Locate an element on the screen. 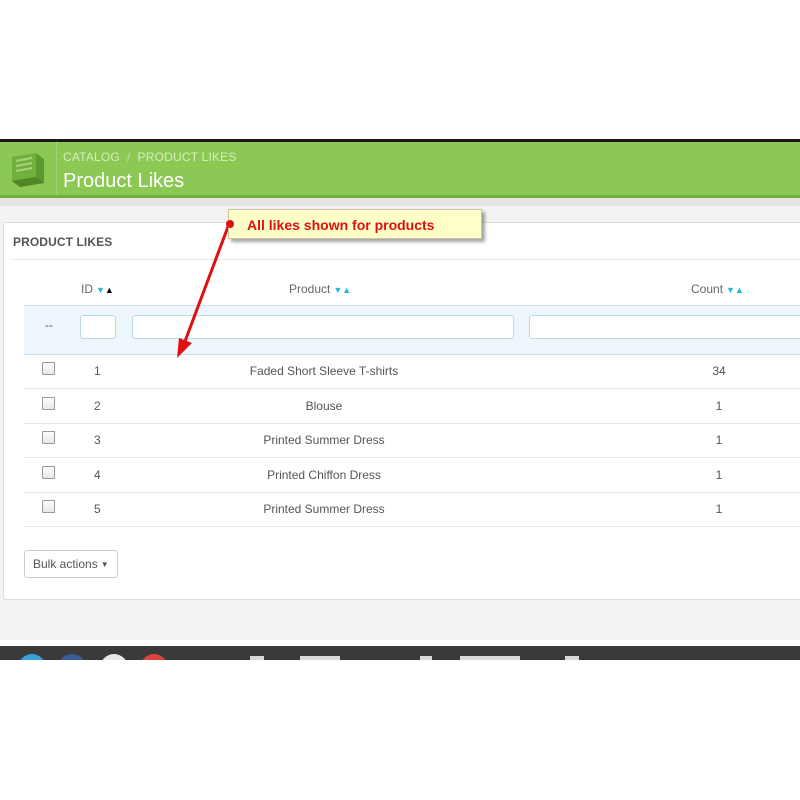  annotation-callout: All likes shown for products is located at coordinates (355, 224).